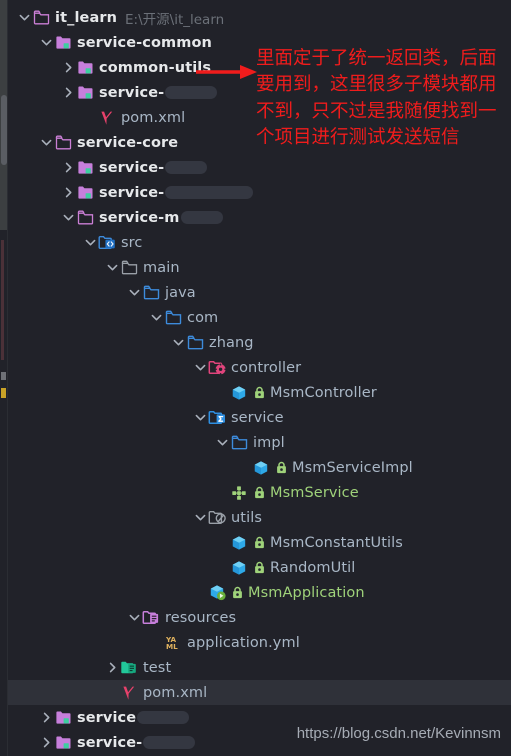 This screenshot has height=756, width=511. I want to click on tree-row-label: common-utils, so click(155, 67).